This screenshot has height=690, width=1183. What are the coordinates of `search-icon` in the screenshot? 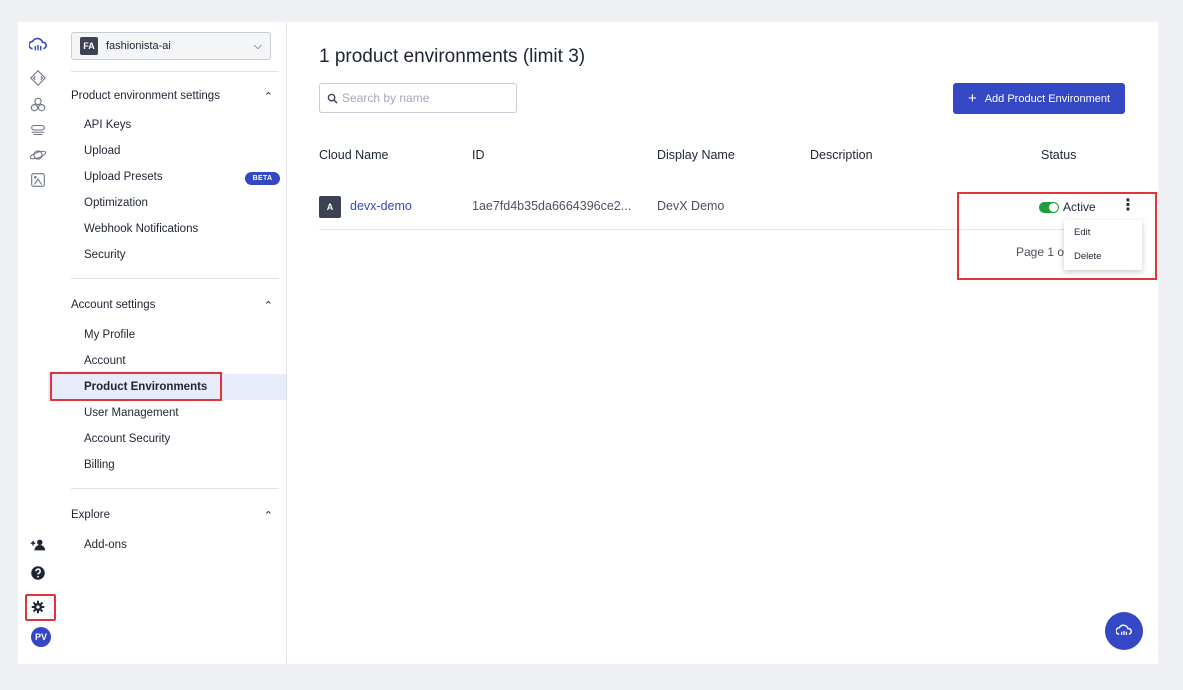 It's located at (332, 98).